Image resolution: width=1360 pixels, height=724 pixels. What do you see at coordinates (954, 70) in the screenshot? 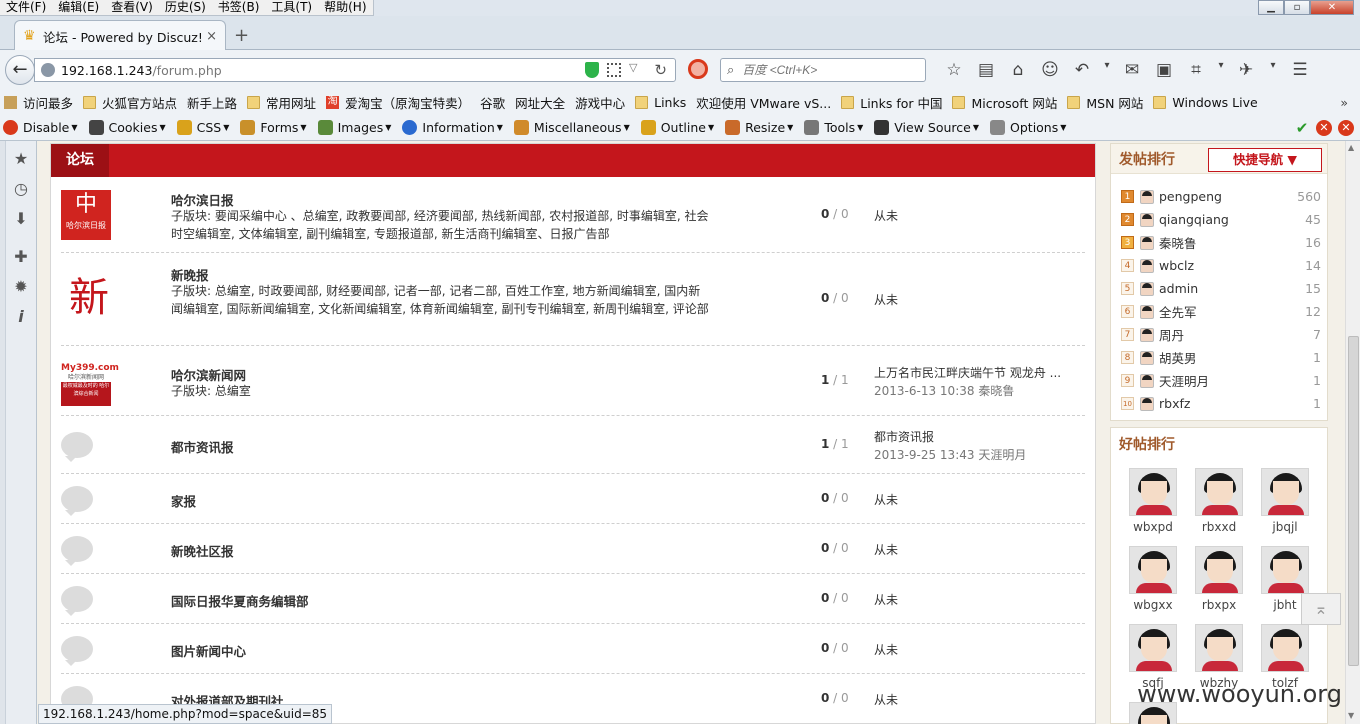
I see `bookmark-star-icon: ☆` at bounding box center [954, 70].